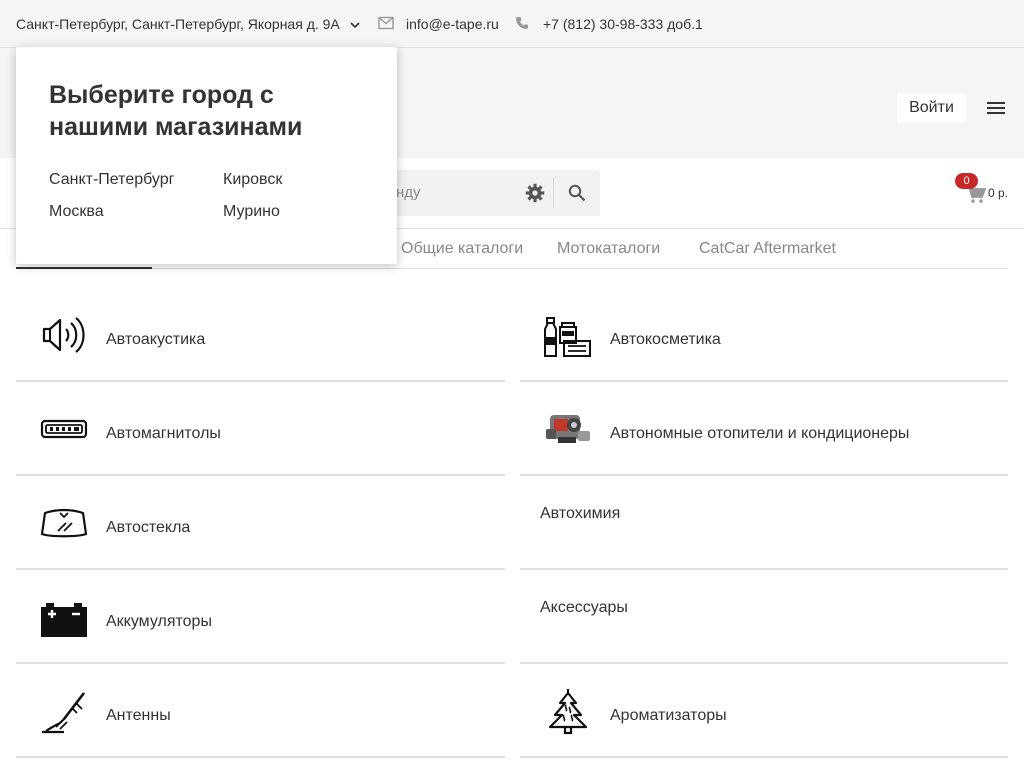 The width and height of the screenshot is (1024, 768). What do you see at coordinates (623, 24) in the screenshot?
I see `phone-link: +7 (812) 30-98-333 доб.1` at bounding box center [623, 24].